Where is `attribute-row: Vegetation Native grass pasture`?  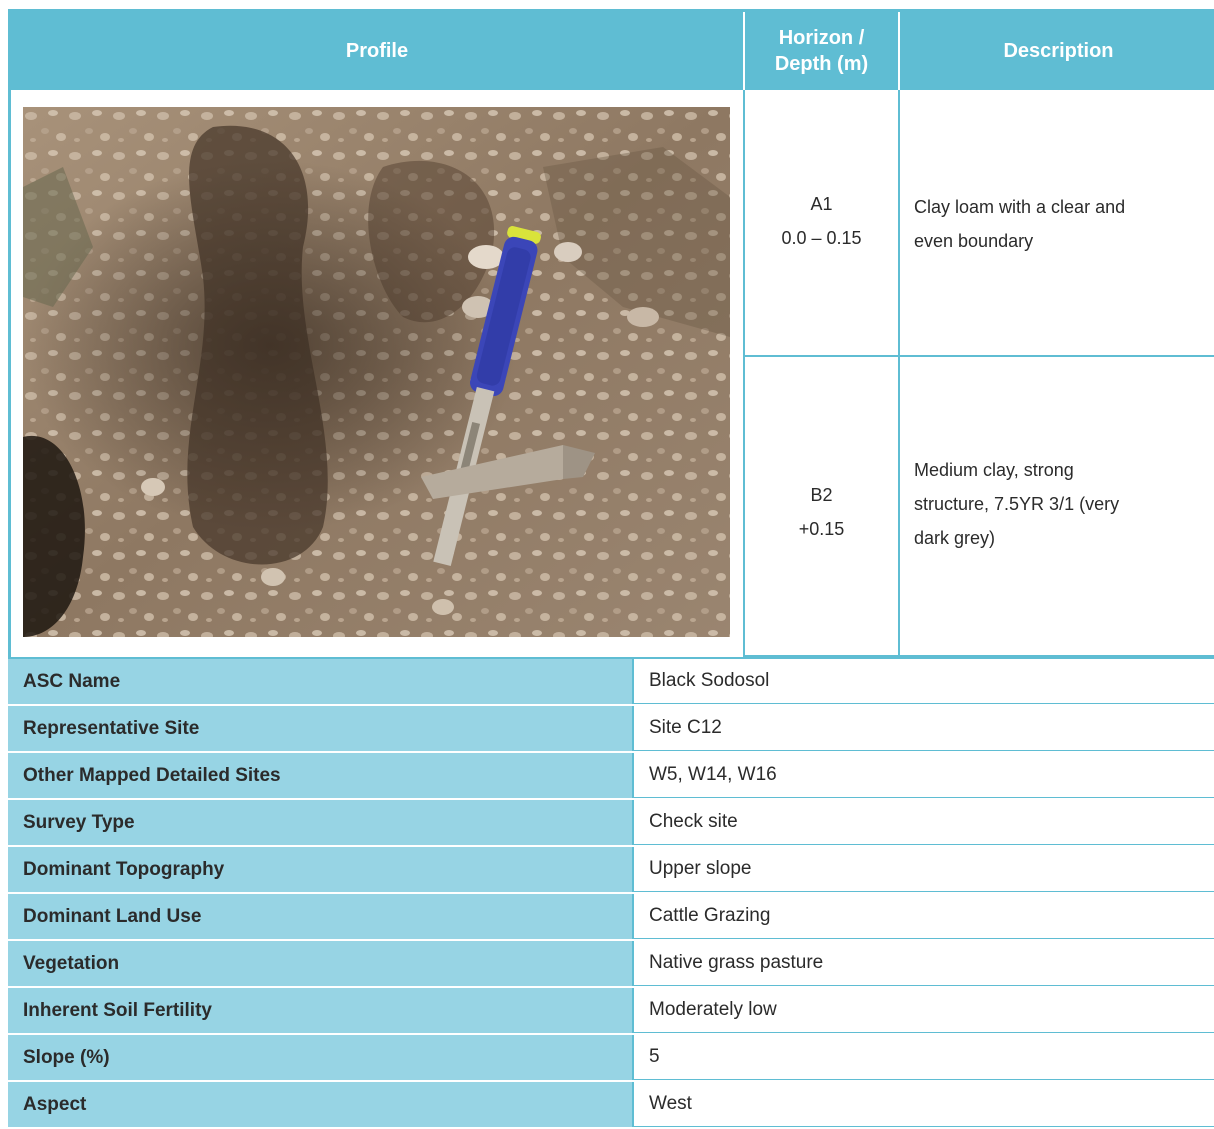
attribute-row: Vegetation Native grass pasture is located at coordinates (611, 964).